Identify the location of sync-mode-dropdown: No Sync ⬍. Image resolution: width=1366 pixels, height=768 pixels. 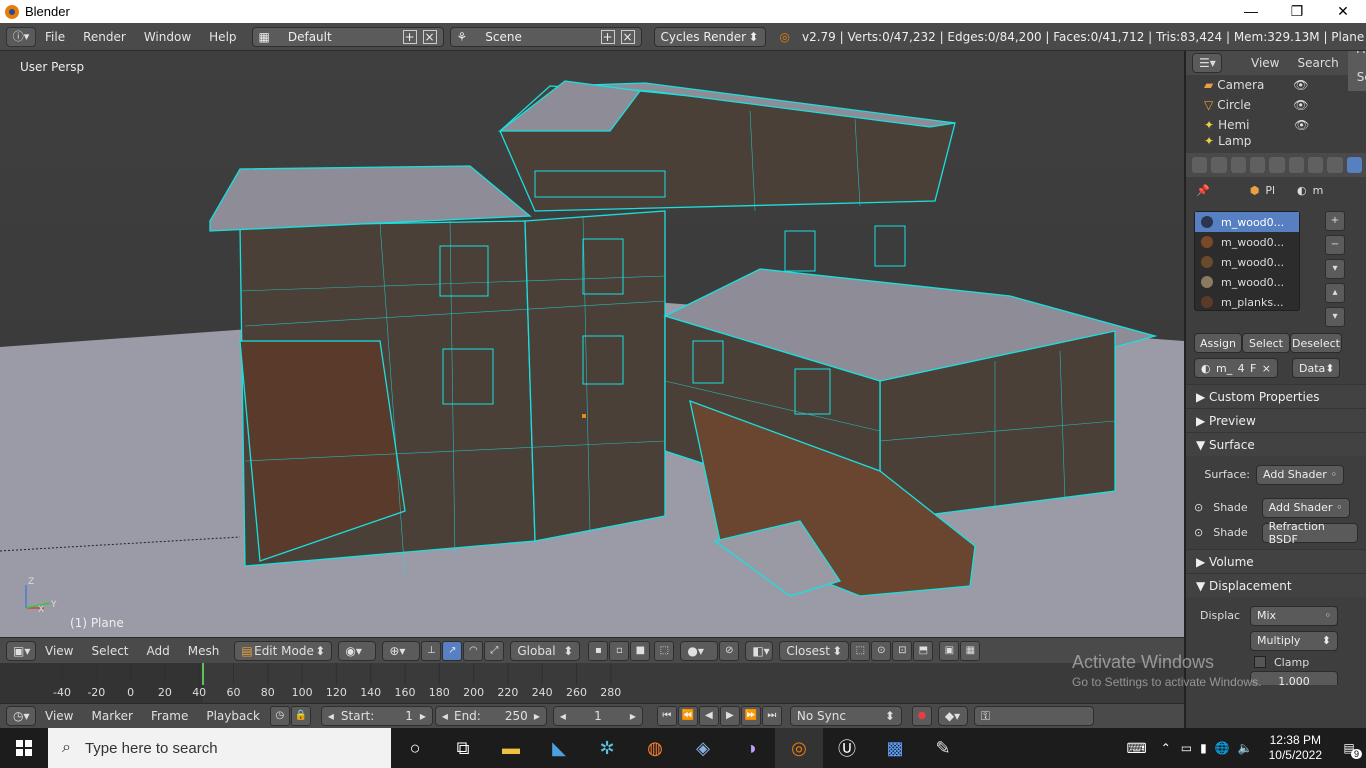
(845, 716).